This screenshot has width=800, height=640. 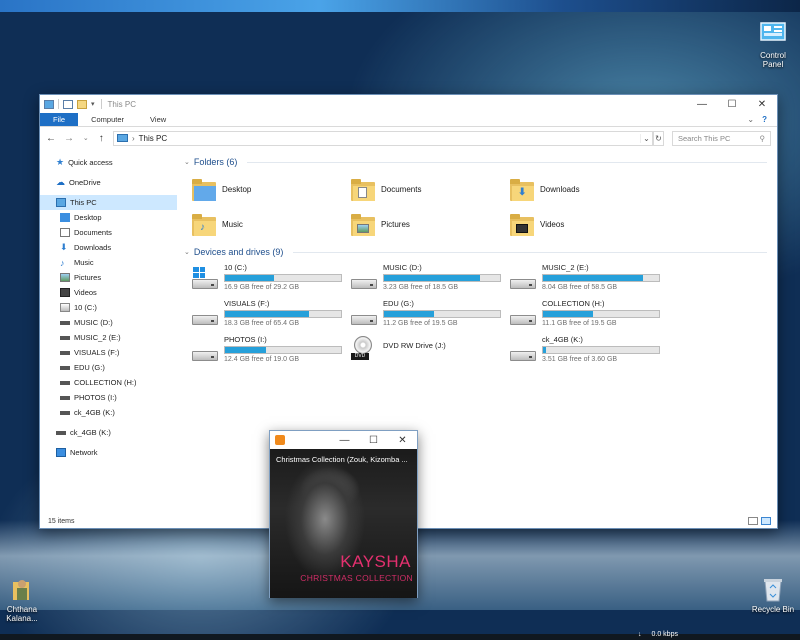 I want to click on sidebar-item-label: Desktop, so click(x=88, y=217).